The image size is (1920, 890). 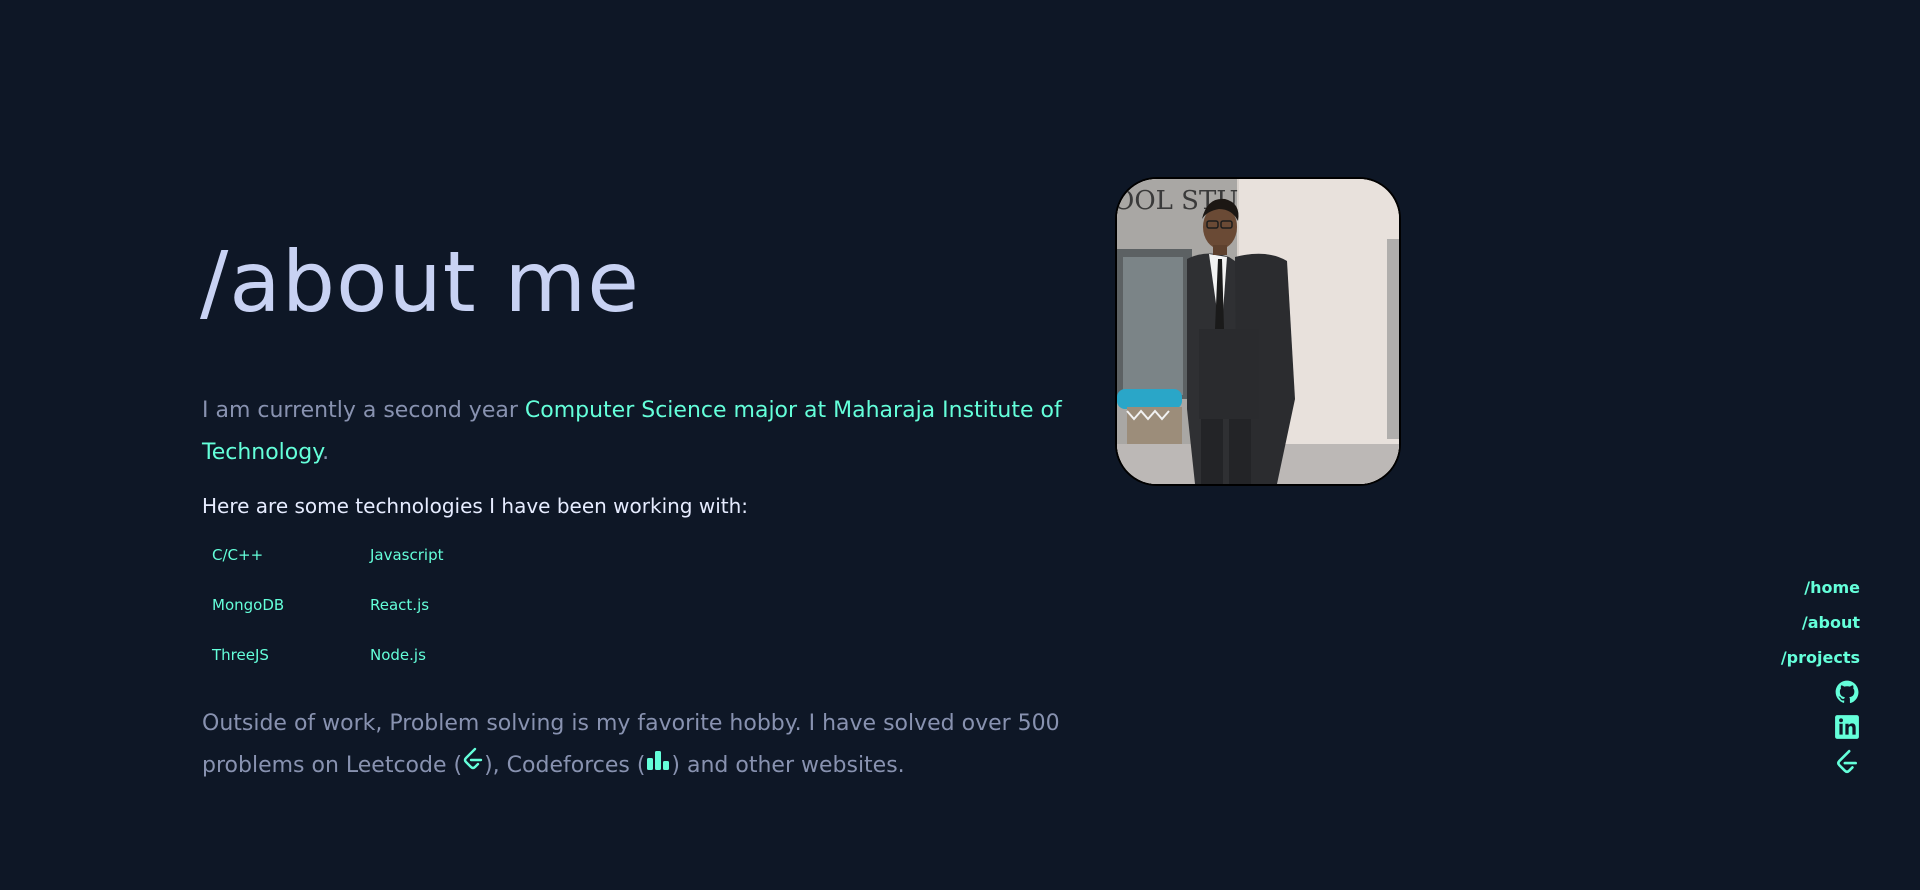 I want to click on nav-link-projects: /projects, so click(x=1820, y=657).